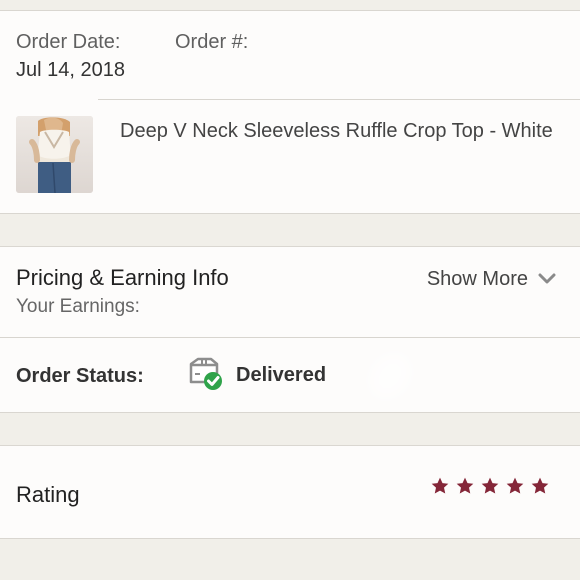 This screenshot has height=580, width=580. Describe the element at coordinates (339, 99) in the screenshot. I see `order-divider` at that location.